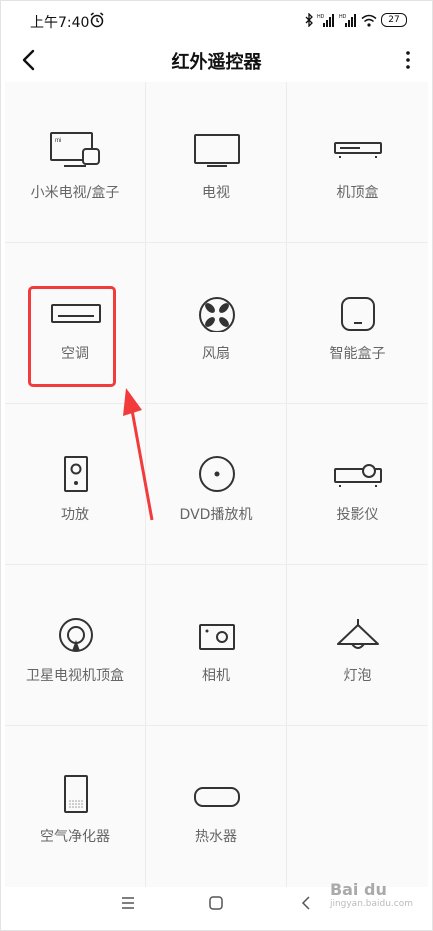 The width and height of the screenshot is (433, 931). Describe the element at coordinates (358, 150) in the screenshot. I see `set-top-box-icon` at that location.